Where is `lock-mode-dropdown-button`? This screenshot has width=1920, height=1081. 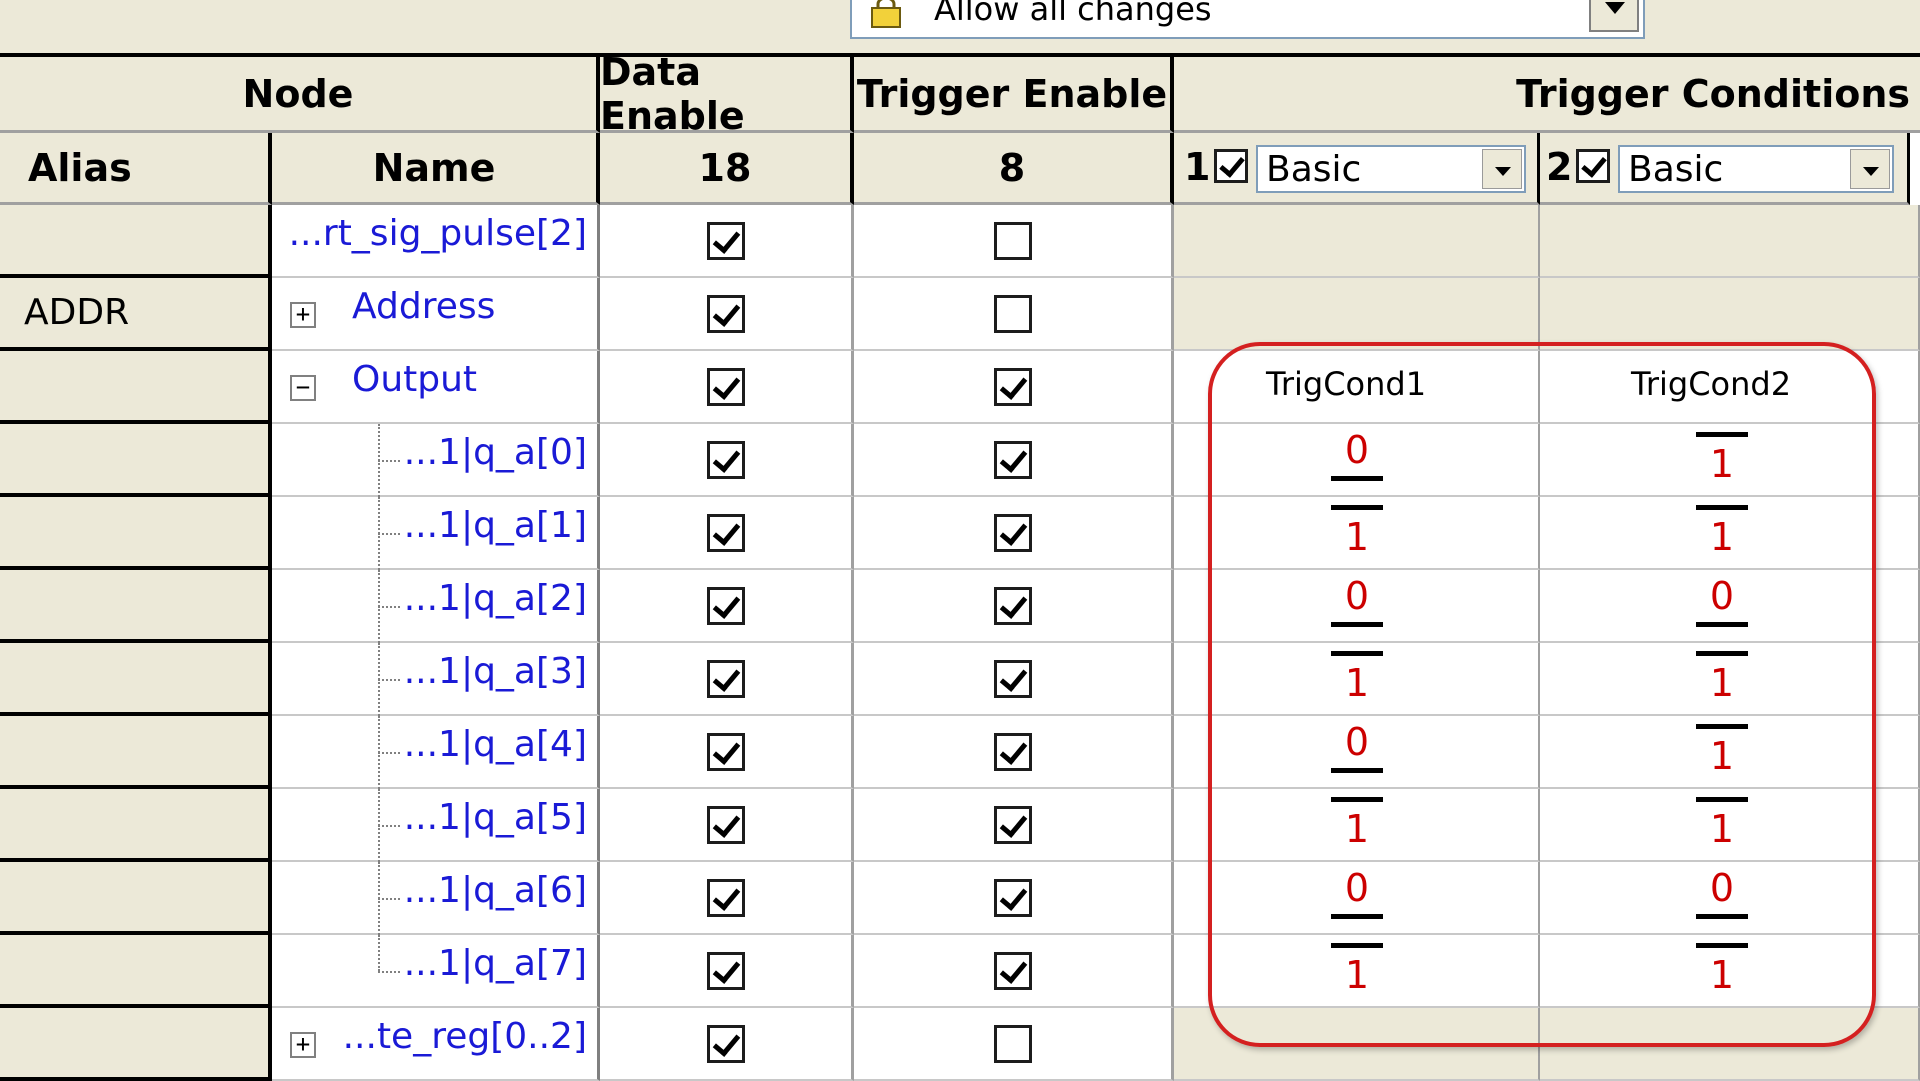
lock-mode-dropdown-button is located at coordinates (1614, 16).